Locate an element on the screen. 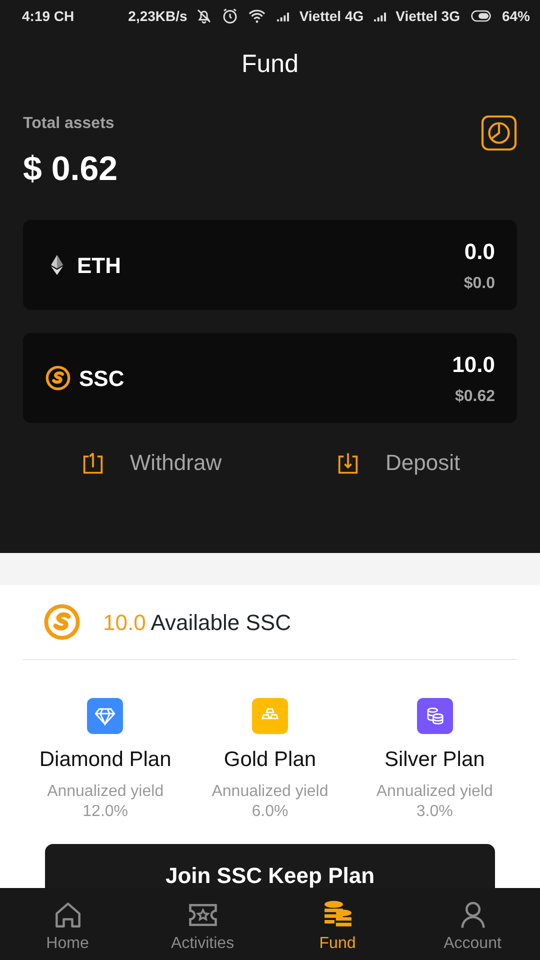 Image resolution: width=540 pixels, height=960 pixels. deposit-button: Deposit is located at coordinates (397, 462).